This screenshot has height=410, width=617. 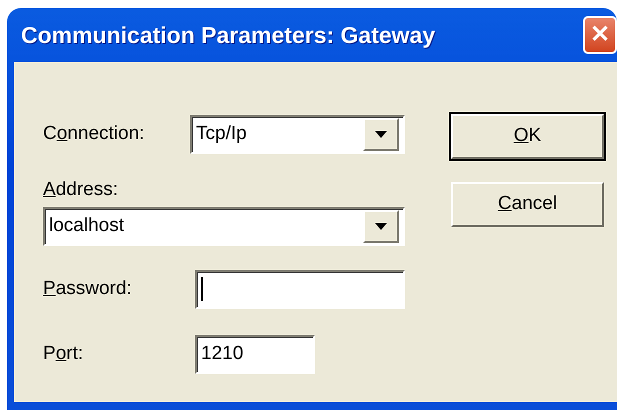 I want to click on dropdown: localhost, so click(x=224, y=226).